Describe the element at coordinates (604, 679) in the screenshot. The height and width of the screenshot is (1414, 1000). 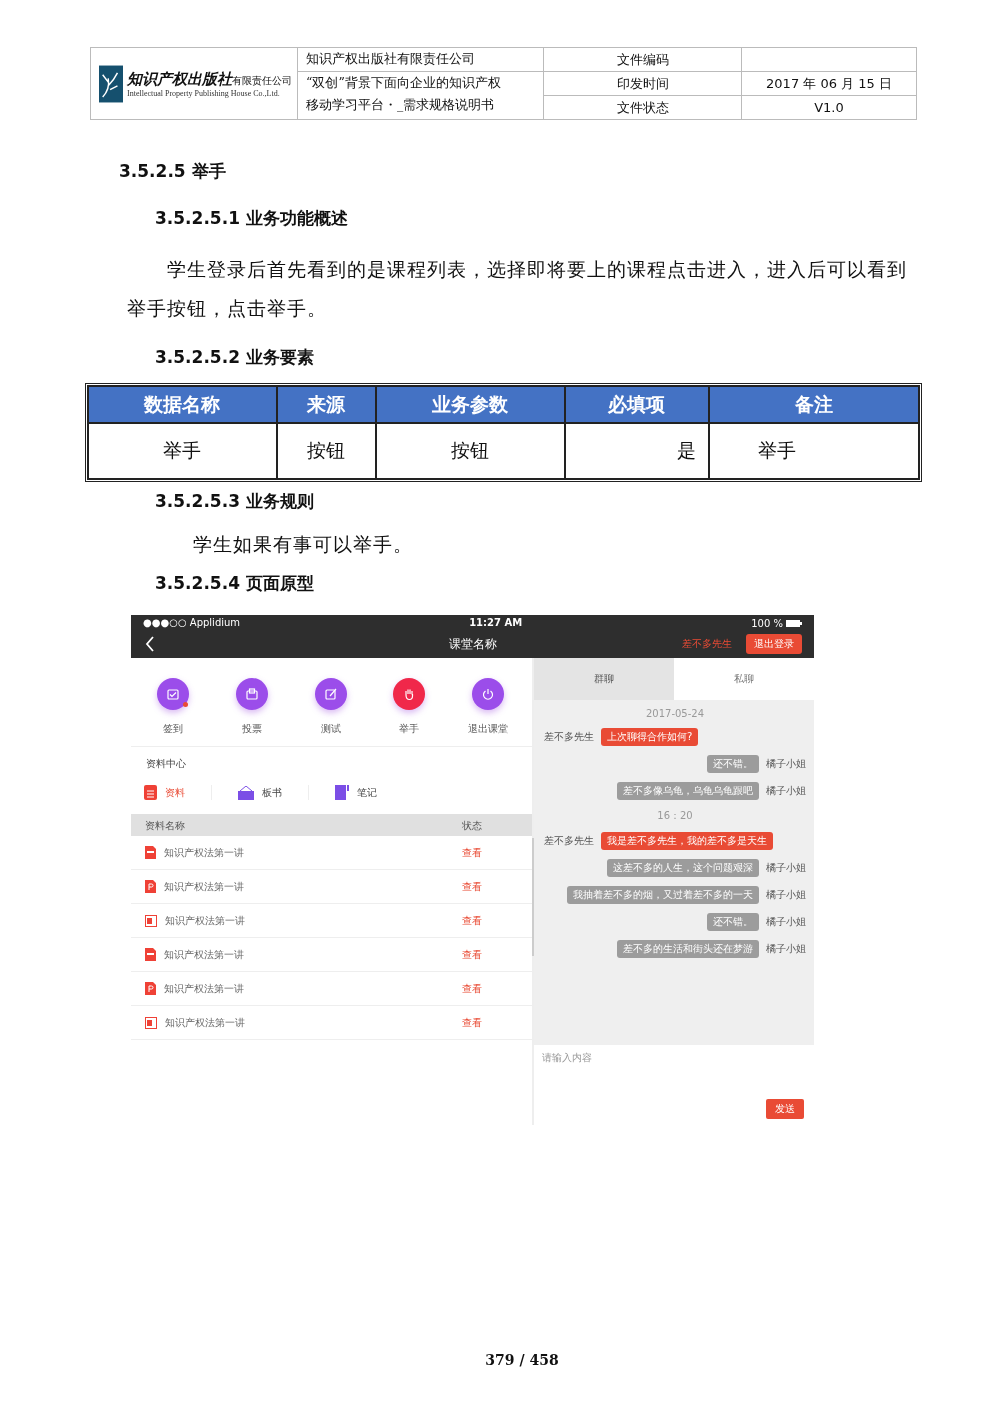
I see `chat-tab: 群聊` at that location.